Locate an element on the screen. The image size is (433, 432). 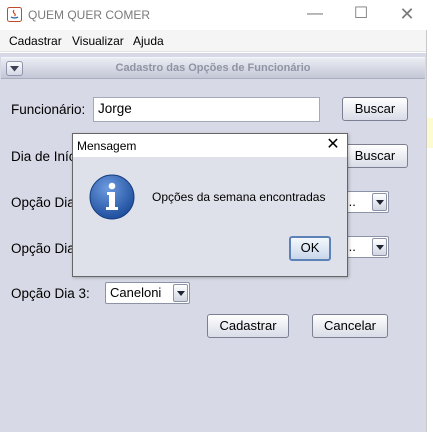
opcao-dia-1-dropdown-button is located at coordinates (379, 202).